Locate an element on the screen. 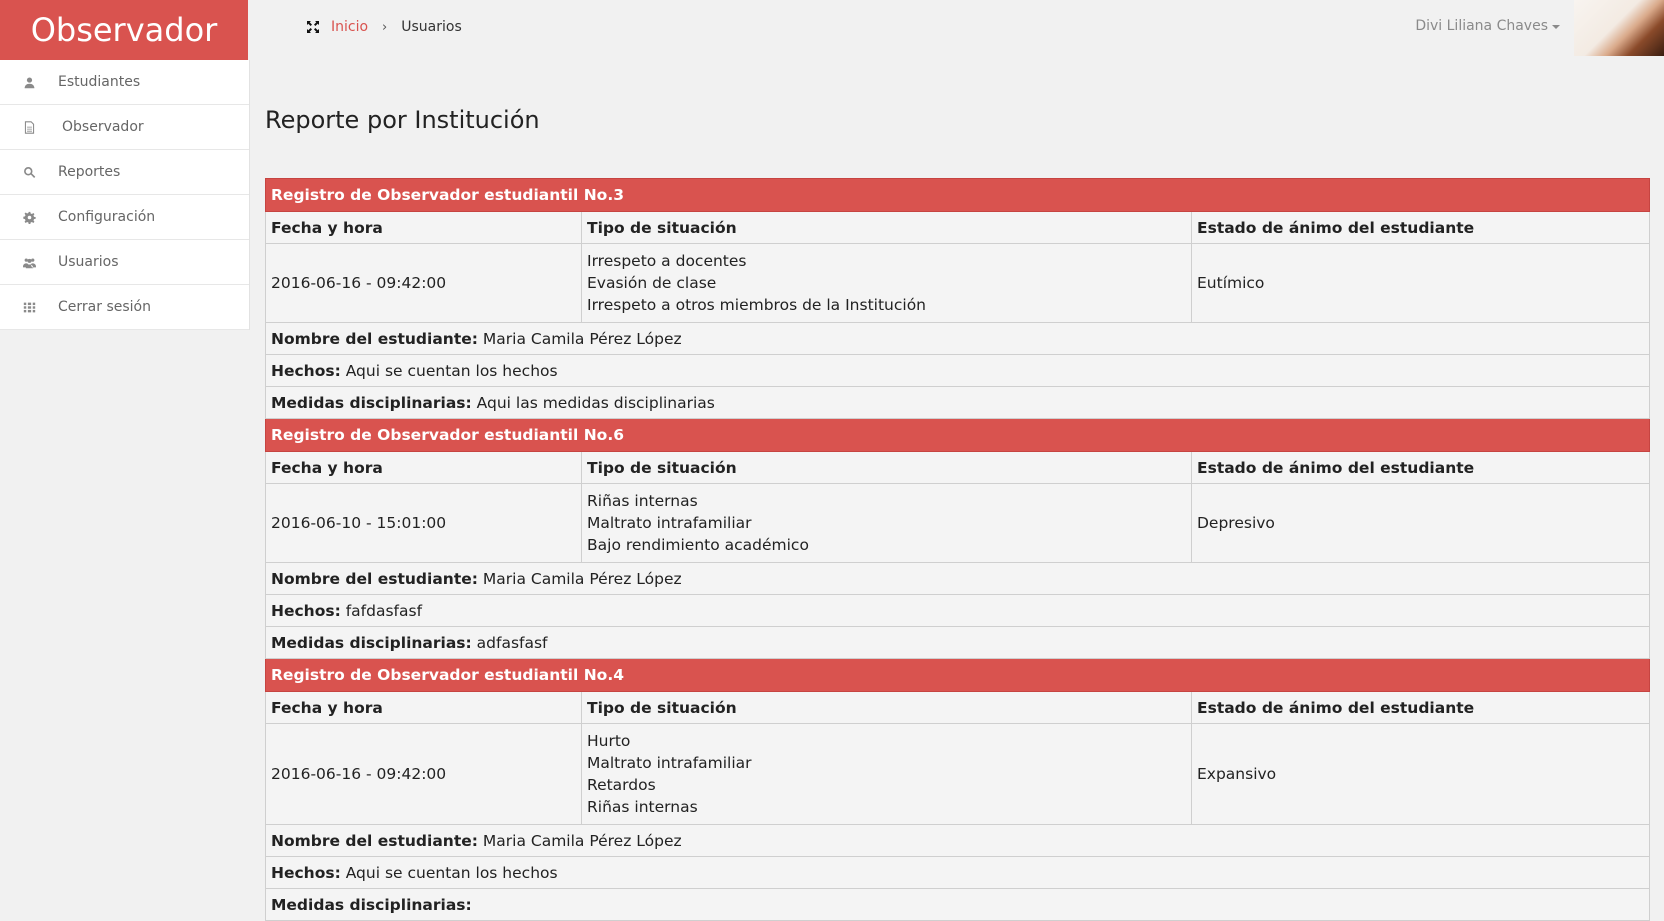 The width and height of the screenshot is (1664, 921). avatar is located at coordinates (1619, 28).